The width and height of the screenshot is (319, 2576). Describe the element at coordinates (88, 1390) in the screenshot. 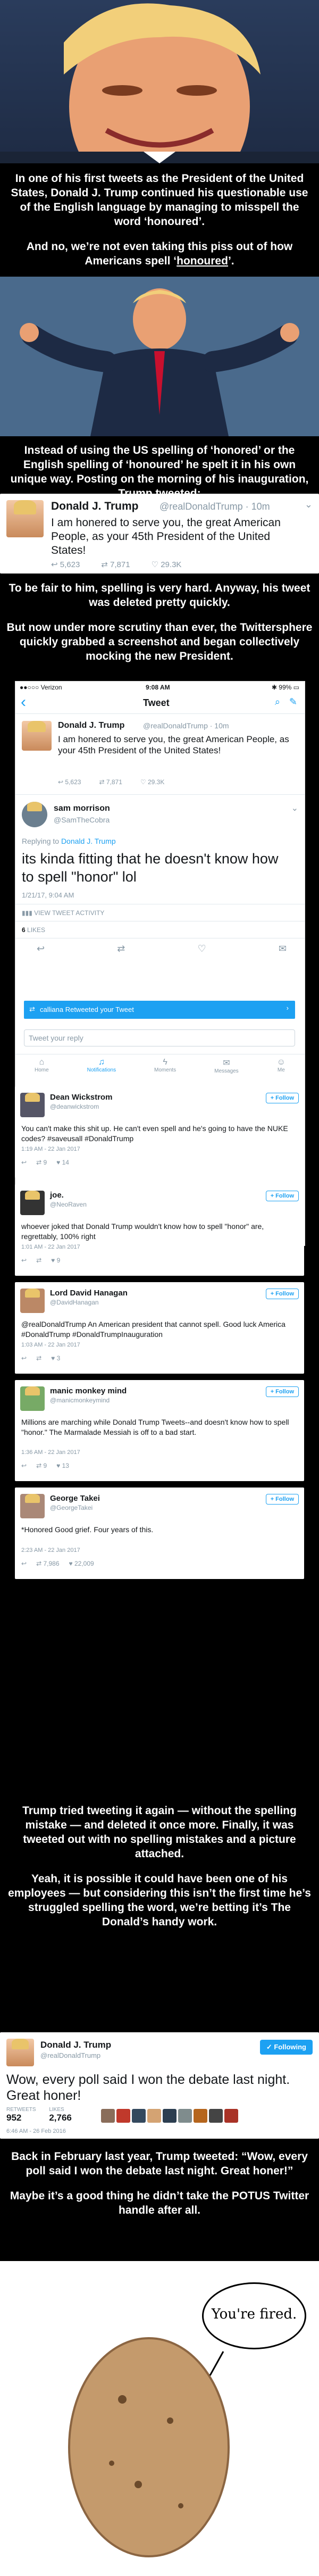

I see `reply-name: manic monkey mind` at that location.